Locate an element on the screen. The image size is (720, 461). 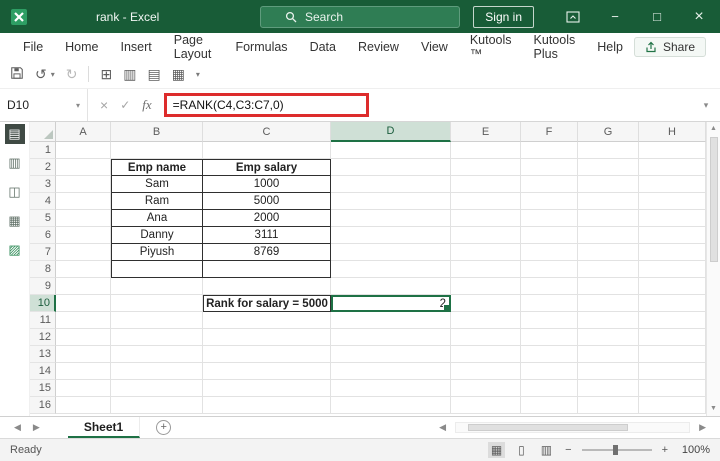
cell-A3 is located at coordinates (83, 184).